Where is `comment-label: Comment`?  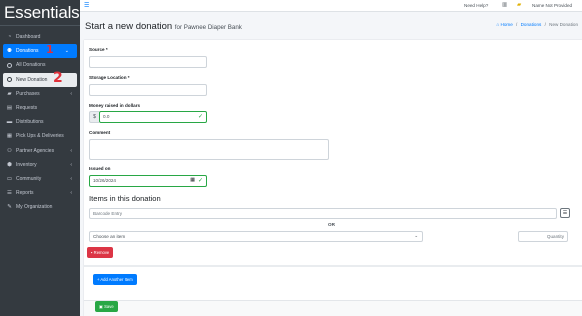 comment-label: Comment is located at coordinates (100, 132).